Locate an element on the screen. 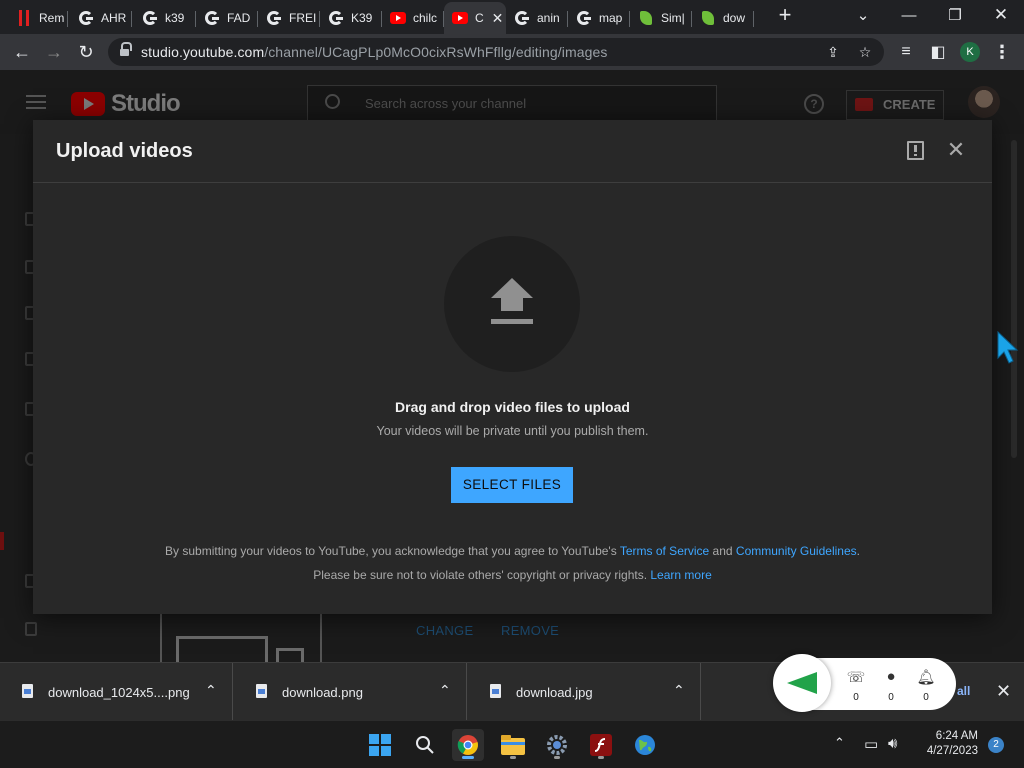  show-all-downloads-link: all is located at coordinates (963, 691).